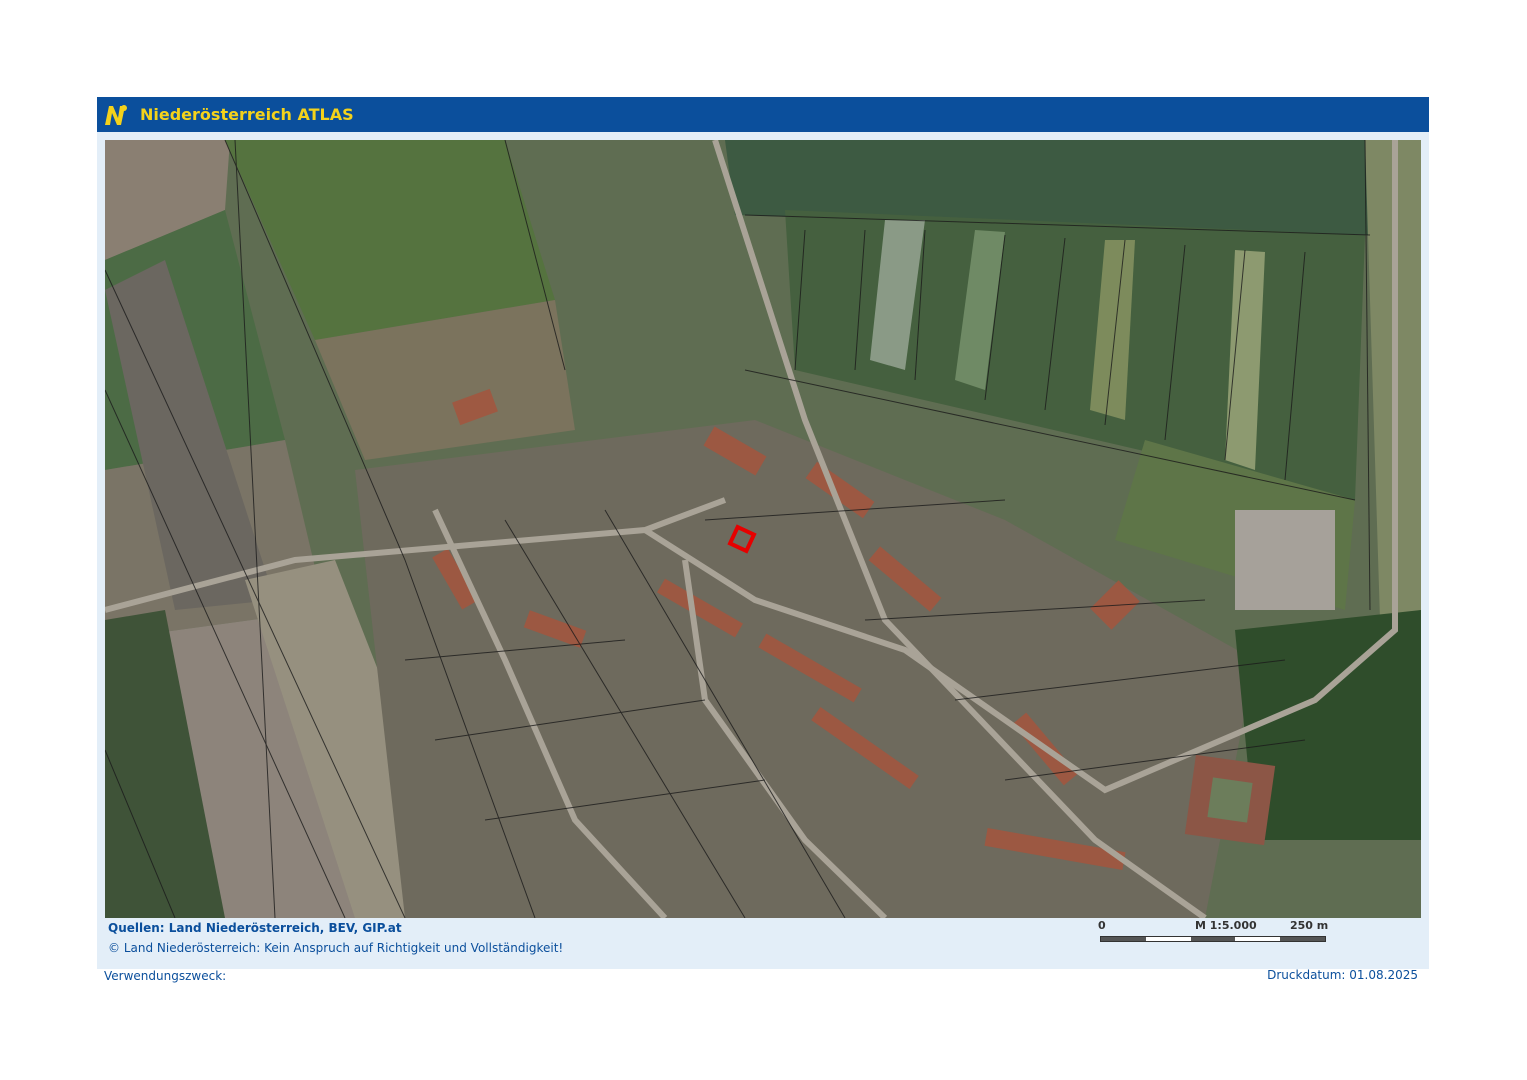  I want to click on scale-ratio-label: M 1:5.000, so click(1226, 925).